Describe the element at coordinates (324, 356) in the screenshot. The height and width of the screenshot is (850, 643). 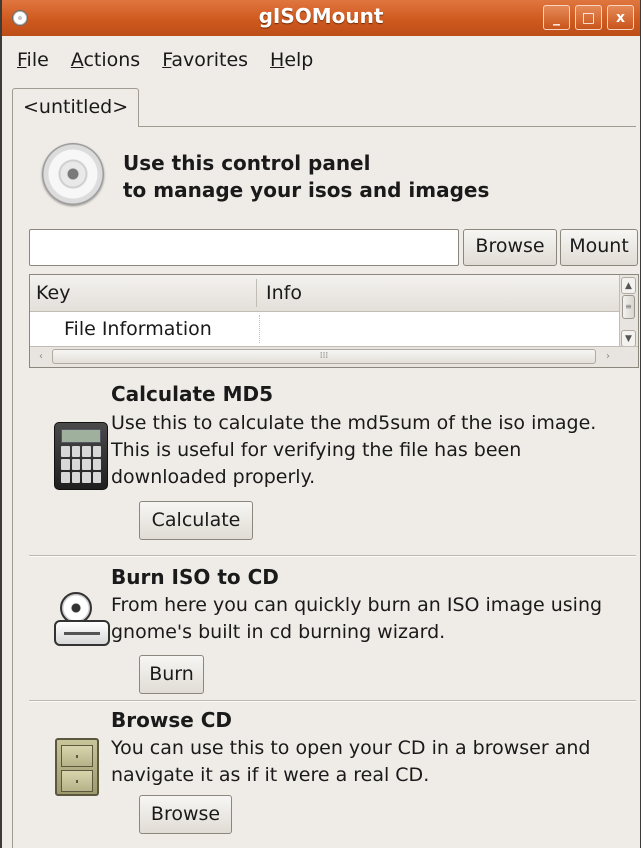
I see `horizontal-scroll-thumb: ⁞⁞⁞` at that location.